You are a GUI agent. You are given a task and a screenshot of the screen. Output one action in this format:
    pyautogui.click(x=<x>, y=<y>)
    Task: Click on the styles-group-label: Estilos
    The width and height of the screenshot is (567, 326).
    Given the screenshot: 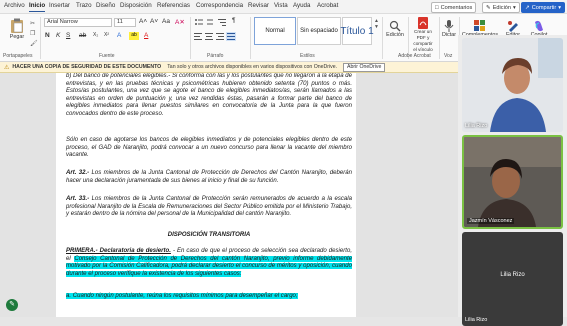 What is the action you would take?
    pyautogui.click(x=307, y=56)
    